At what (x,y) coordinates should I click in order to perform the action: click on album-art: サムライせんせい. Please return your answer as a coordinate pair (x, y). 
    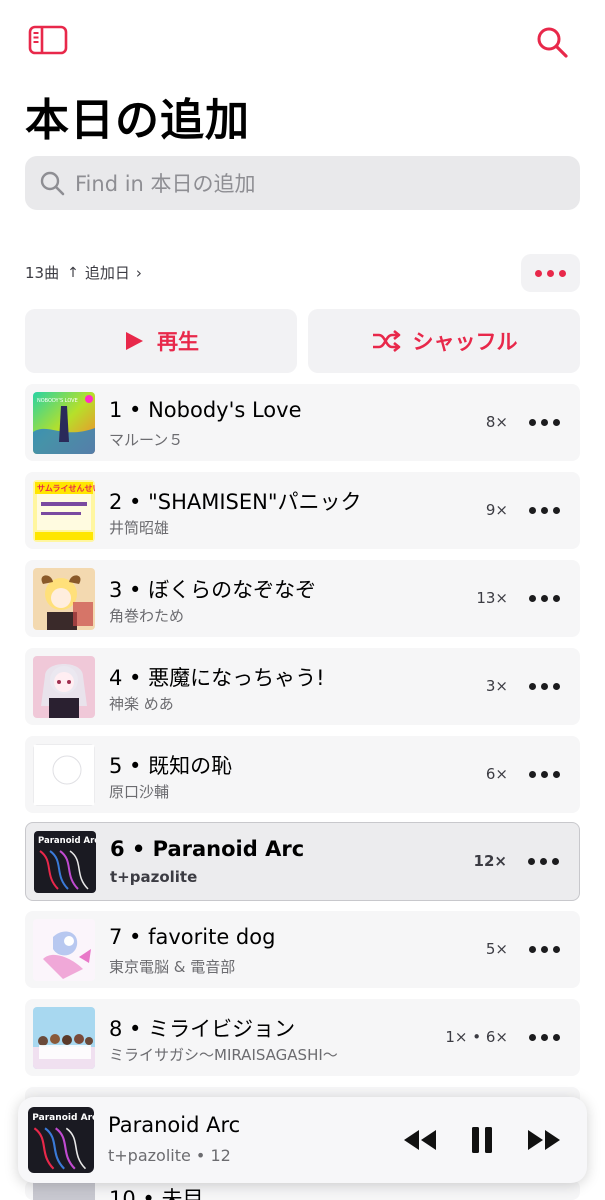
    Looking at the image, I should click on (64, 511).